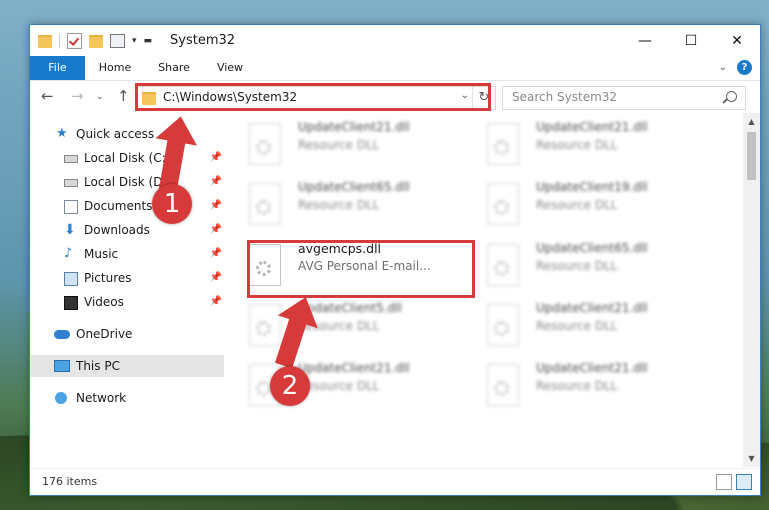  What do you see at coordinates (115, 68) in the screenshot?
I see `tab-home: Home` at bounding box center [115, 68].